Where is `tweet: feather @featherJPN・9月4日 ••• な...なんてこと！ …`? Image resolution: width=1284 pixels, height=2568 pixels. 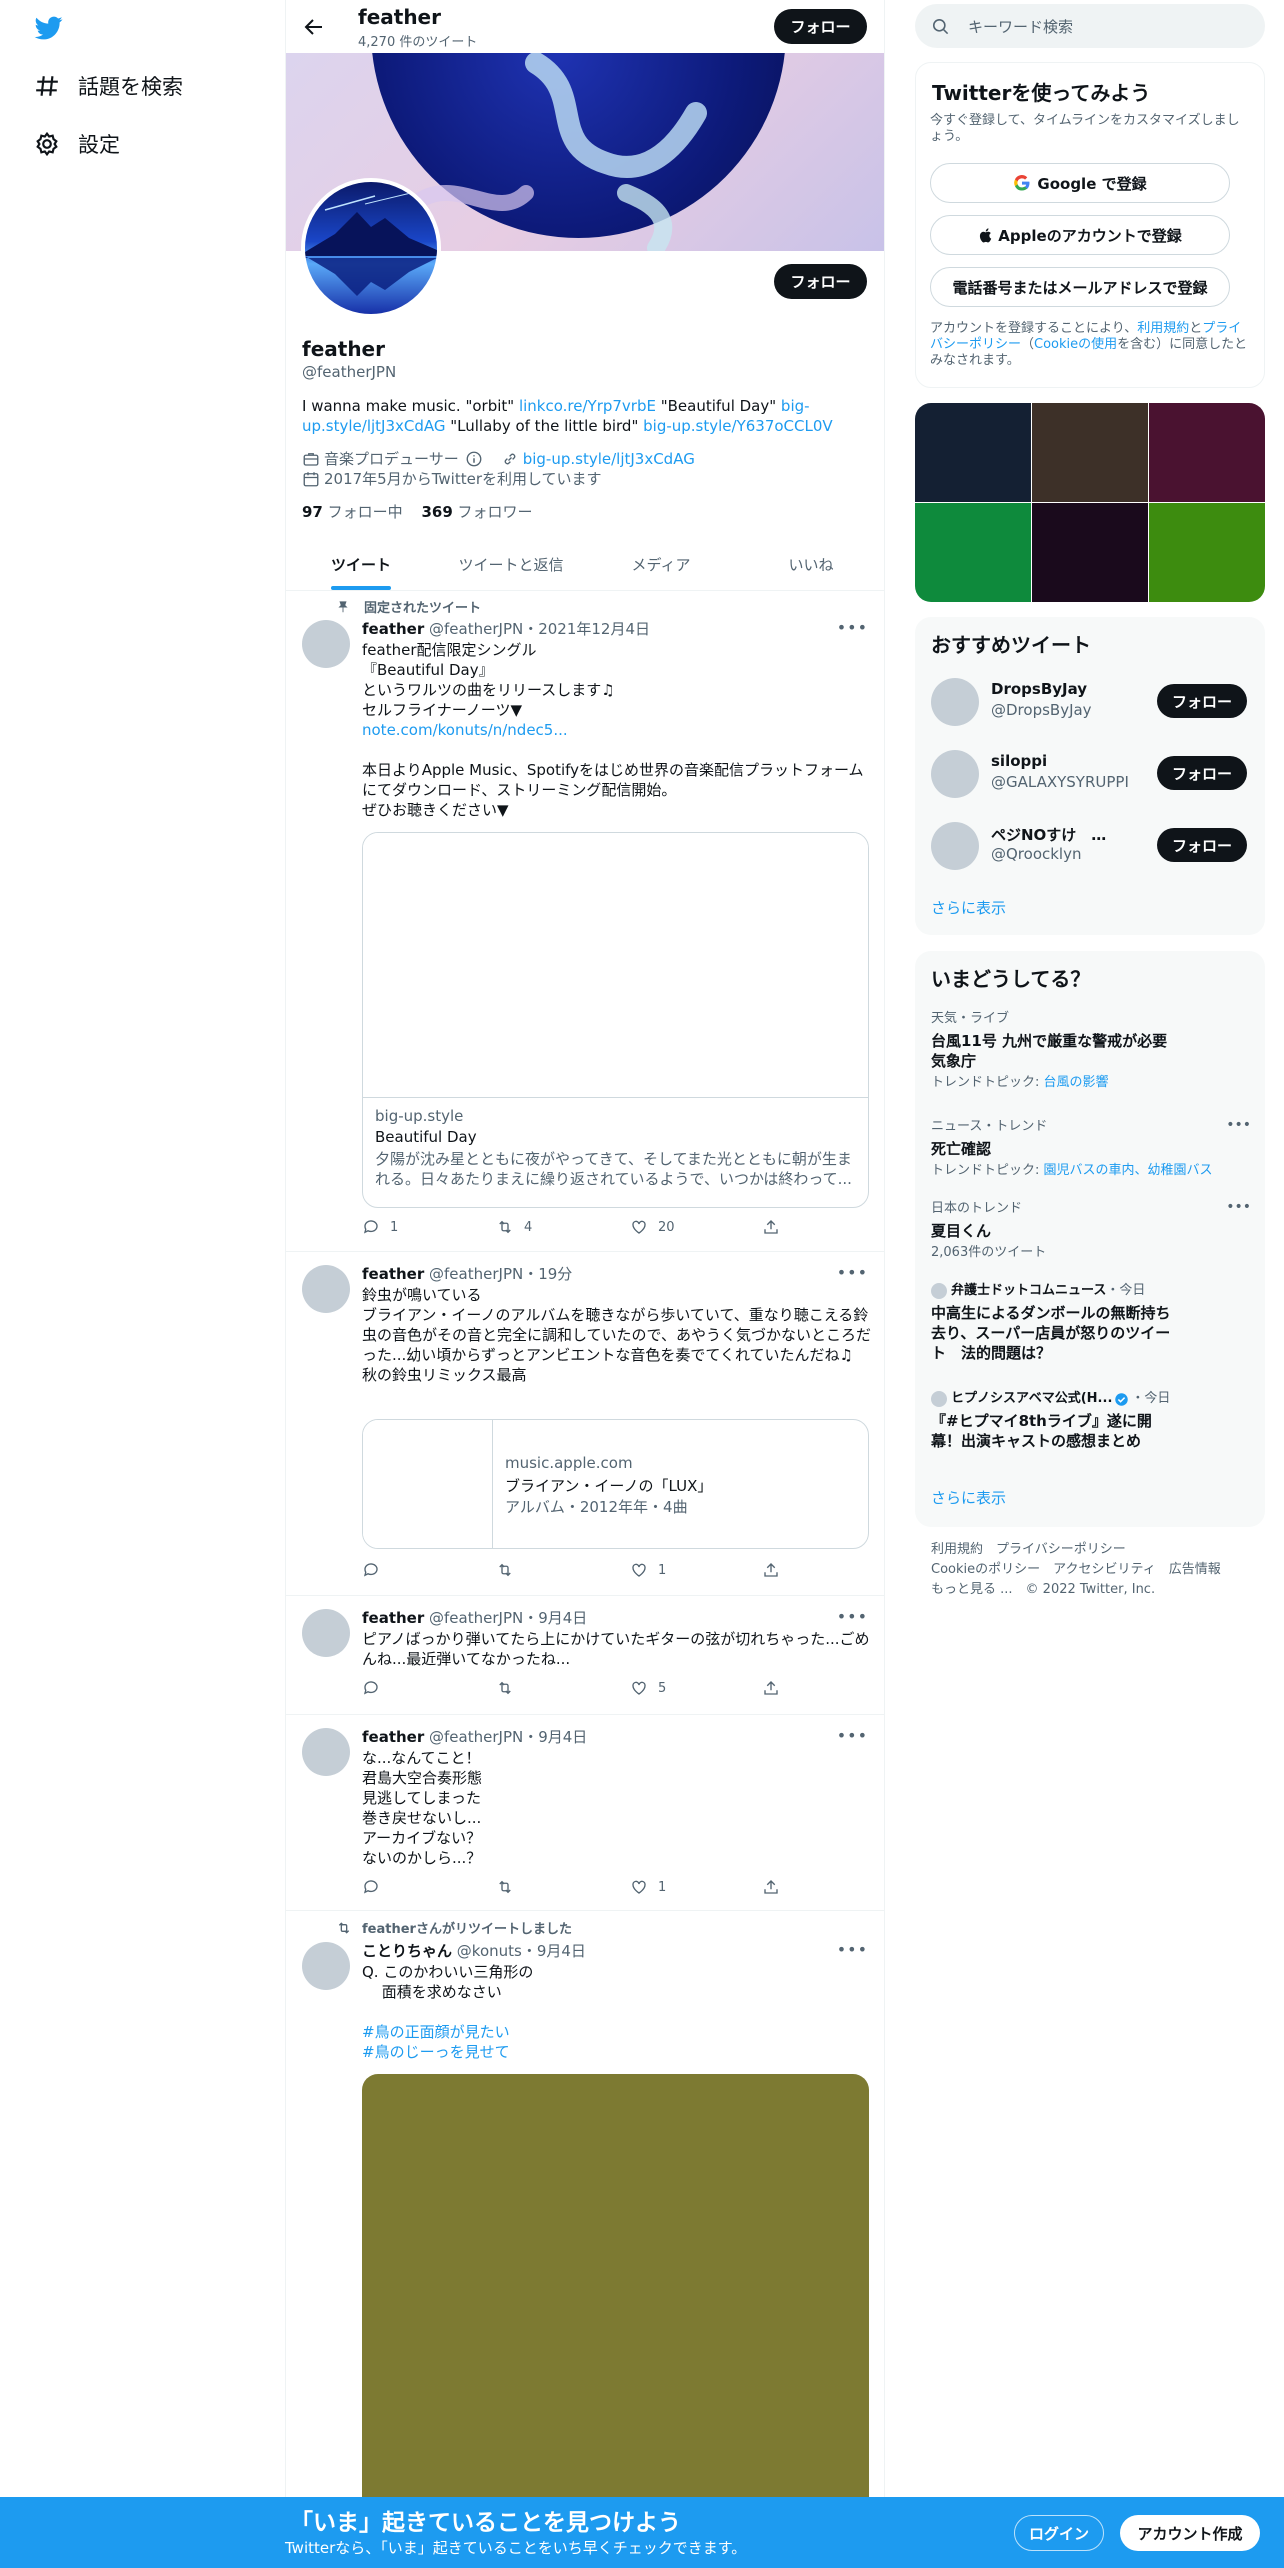 tweet: feather @featherJPN・9月4日 ••• な...なんてこと！ … is located at coordinates (585, 1813).